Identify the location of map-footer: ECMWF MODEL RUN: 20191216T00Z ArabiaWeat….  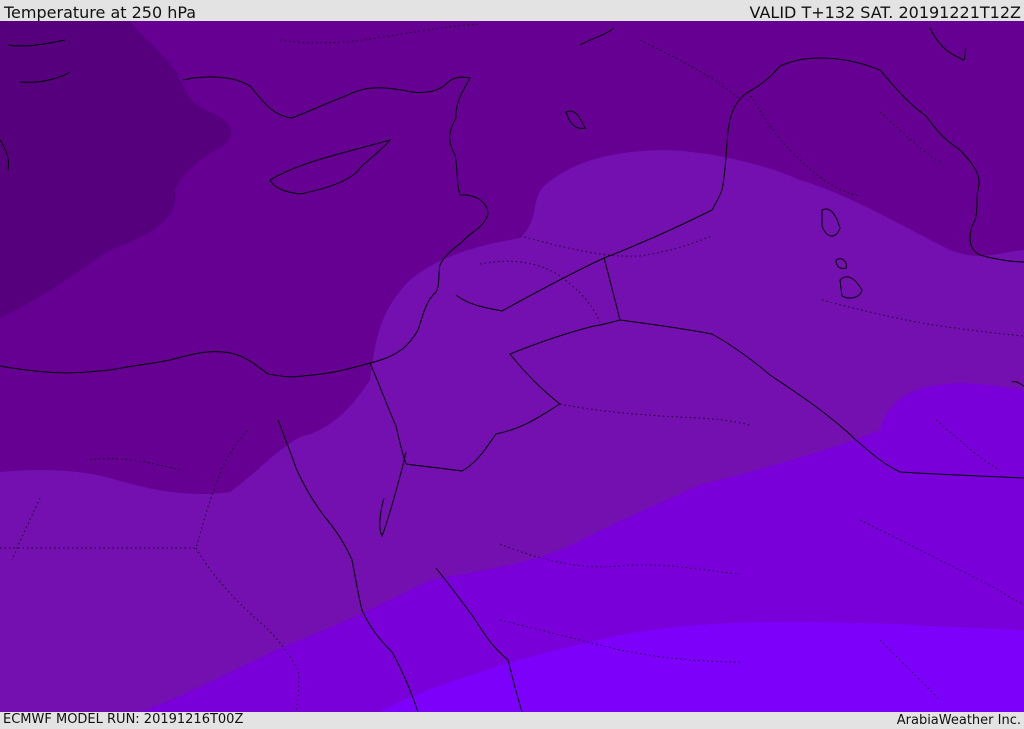
(512, 720).